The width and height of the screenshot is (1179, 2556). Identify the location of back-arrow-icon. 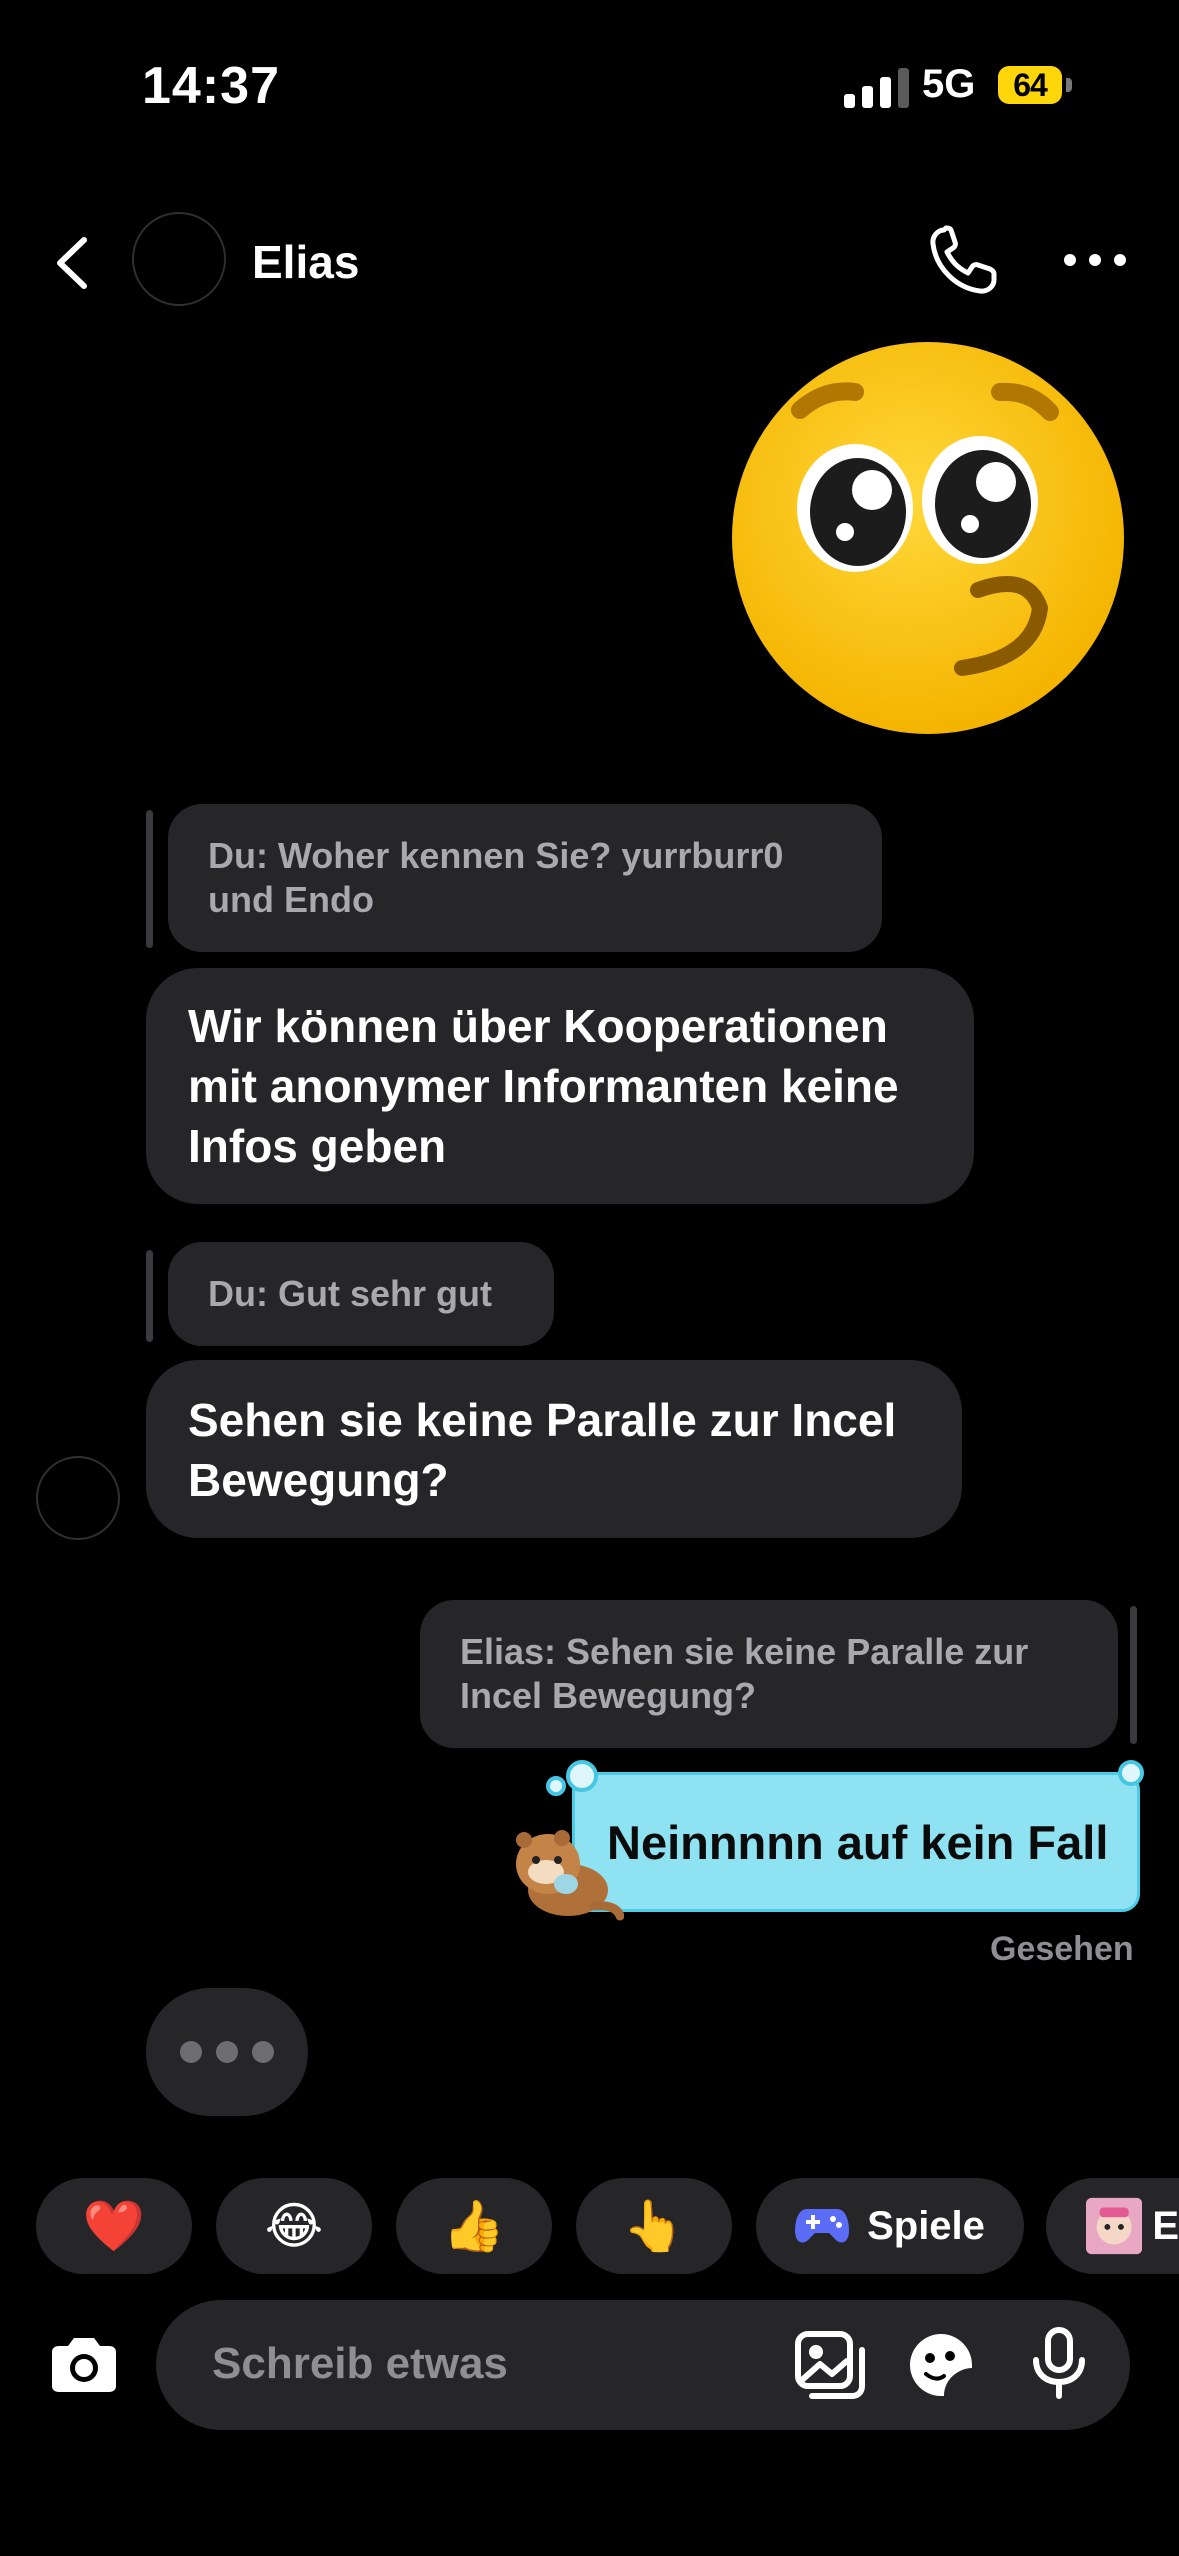
(75, 263).